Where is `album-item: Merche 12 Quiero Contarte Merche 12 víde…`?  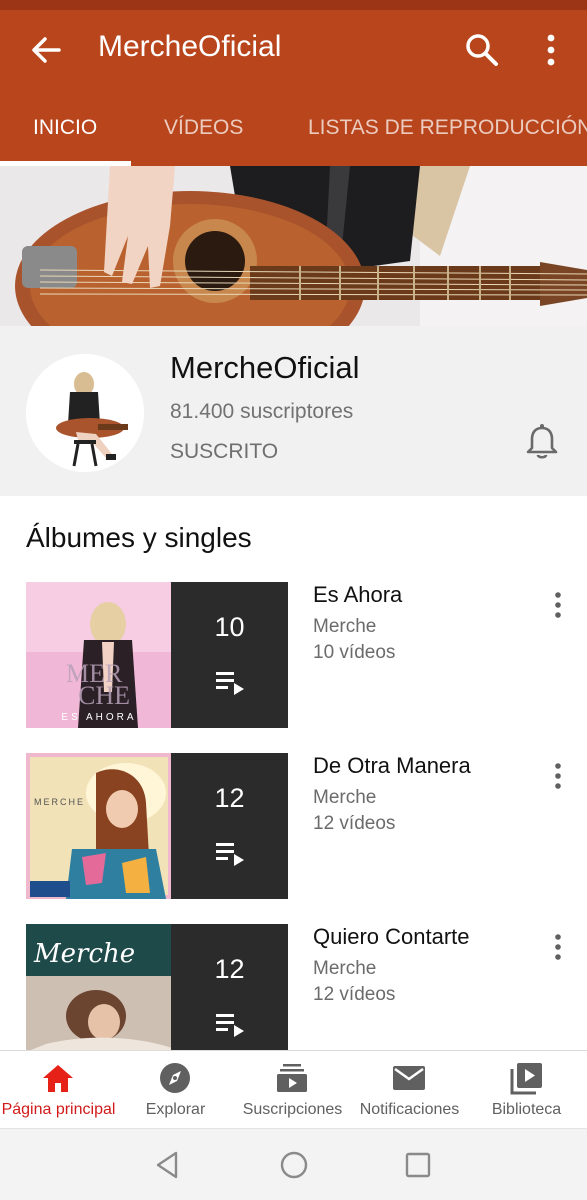 album-item: Merche 12 Quiero Contarte Merche 12 víde… is located at coordinates (293, 997).